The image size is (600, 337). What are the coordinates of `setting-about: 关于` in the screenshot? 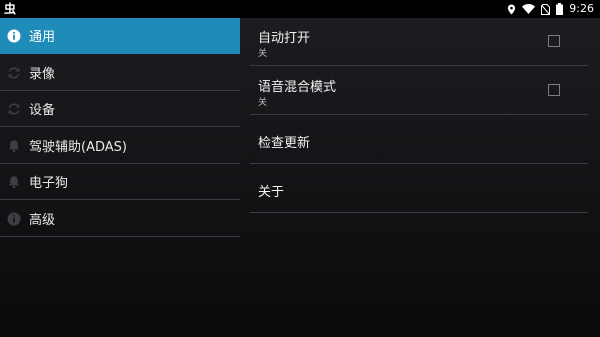 It's located at (419, 189).